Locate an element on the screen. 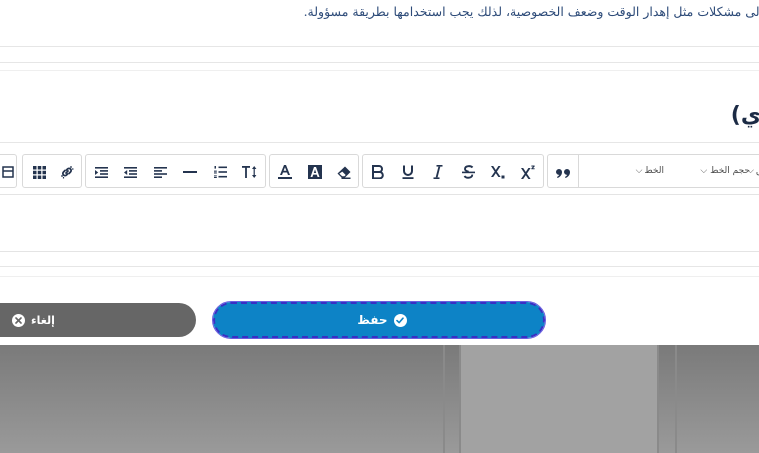 The image size is (759, 453). text-size-icon is located at coordinates (250, 172).